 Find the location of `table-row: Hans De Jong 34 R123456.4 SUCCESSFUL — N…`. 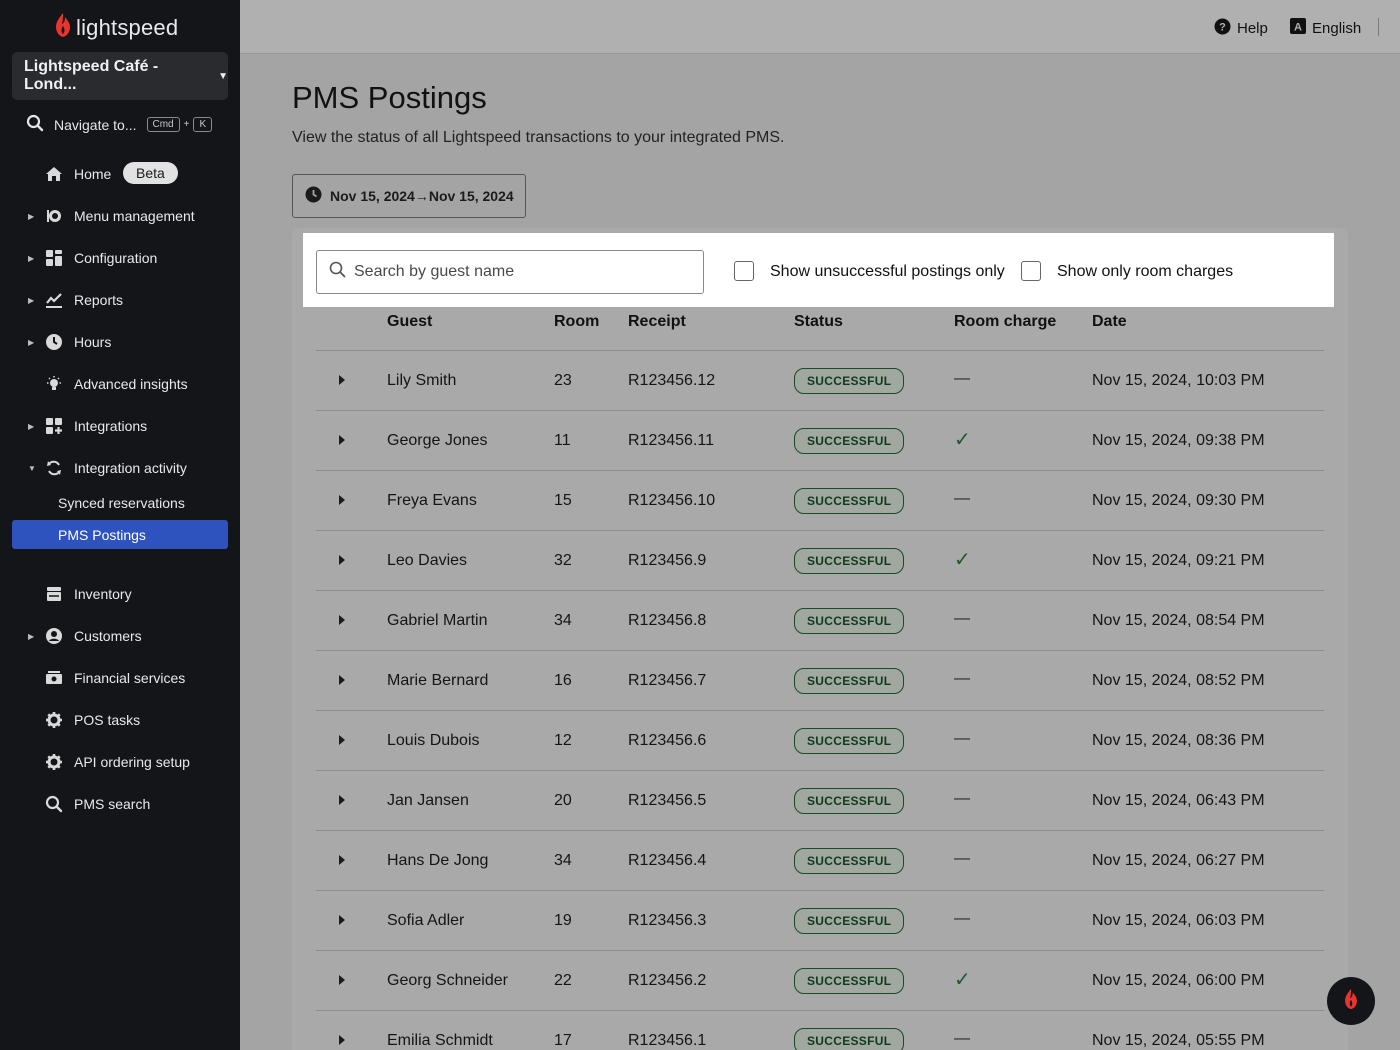

table-row: Hans De Jong 34 R123456.4 SUCCESSFUL — N… is located at coordinates (820, 861).